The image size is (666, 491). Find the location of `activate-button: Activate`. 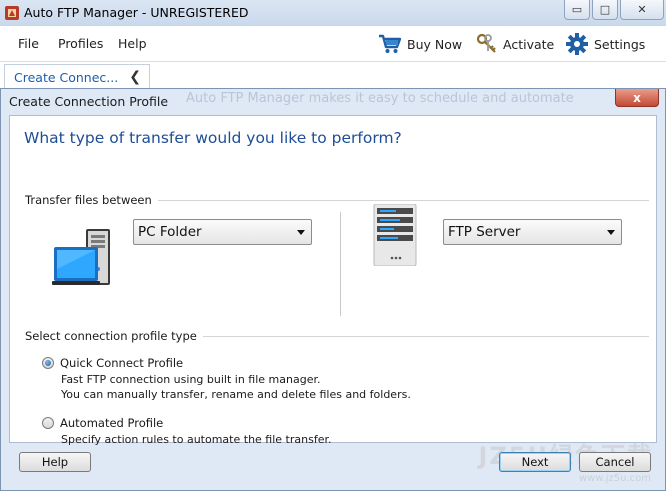

activate-button: Activate is located at coordinates (515, 44).